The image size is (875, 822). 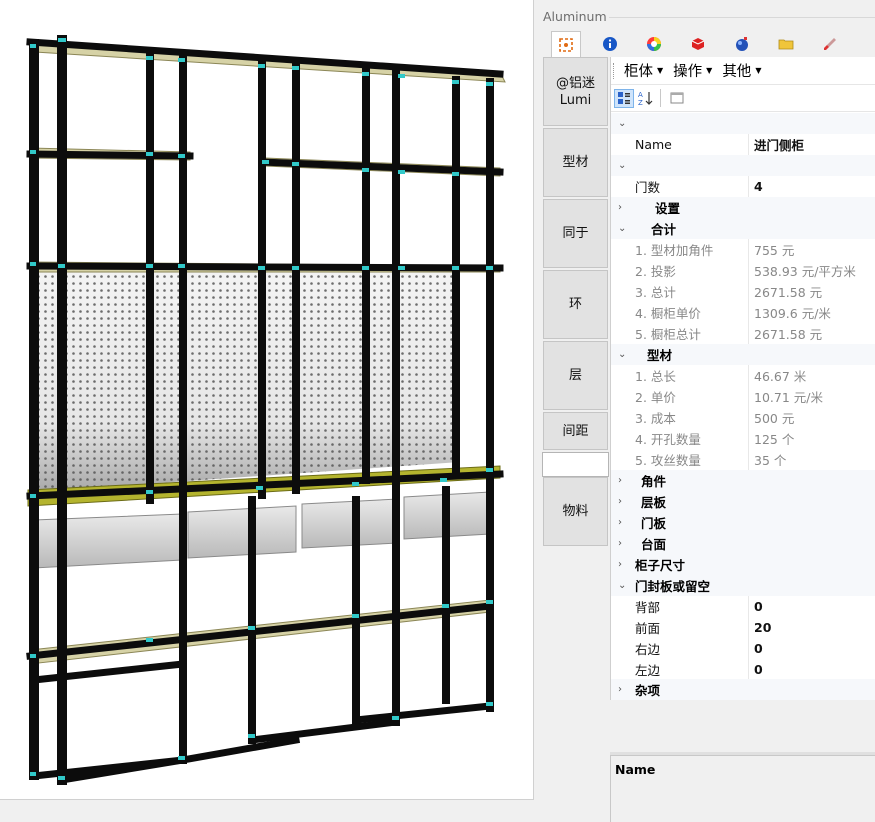 I want to click on sidebar-button-ring: 环, so click(x=575, y=304).